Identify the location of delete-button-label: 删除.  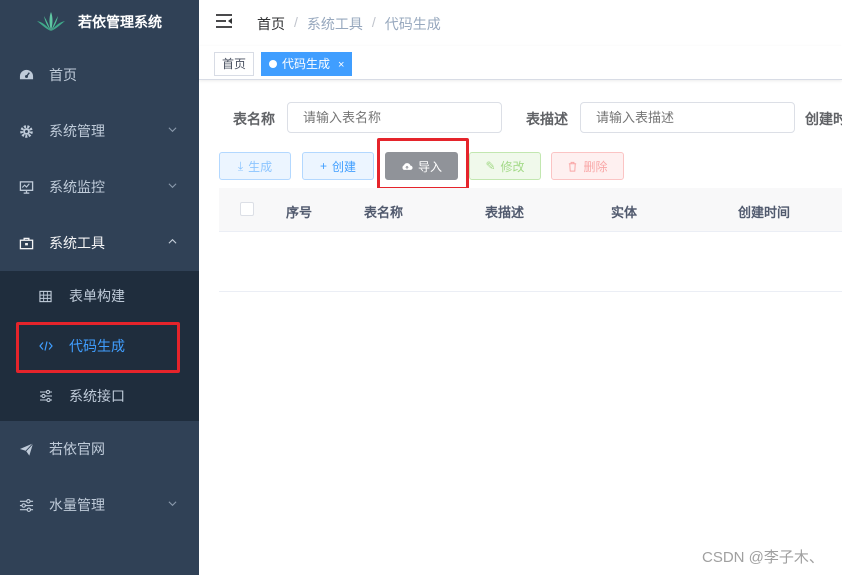
(595, 166).